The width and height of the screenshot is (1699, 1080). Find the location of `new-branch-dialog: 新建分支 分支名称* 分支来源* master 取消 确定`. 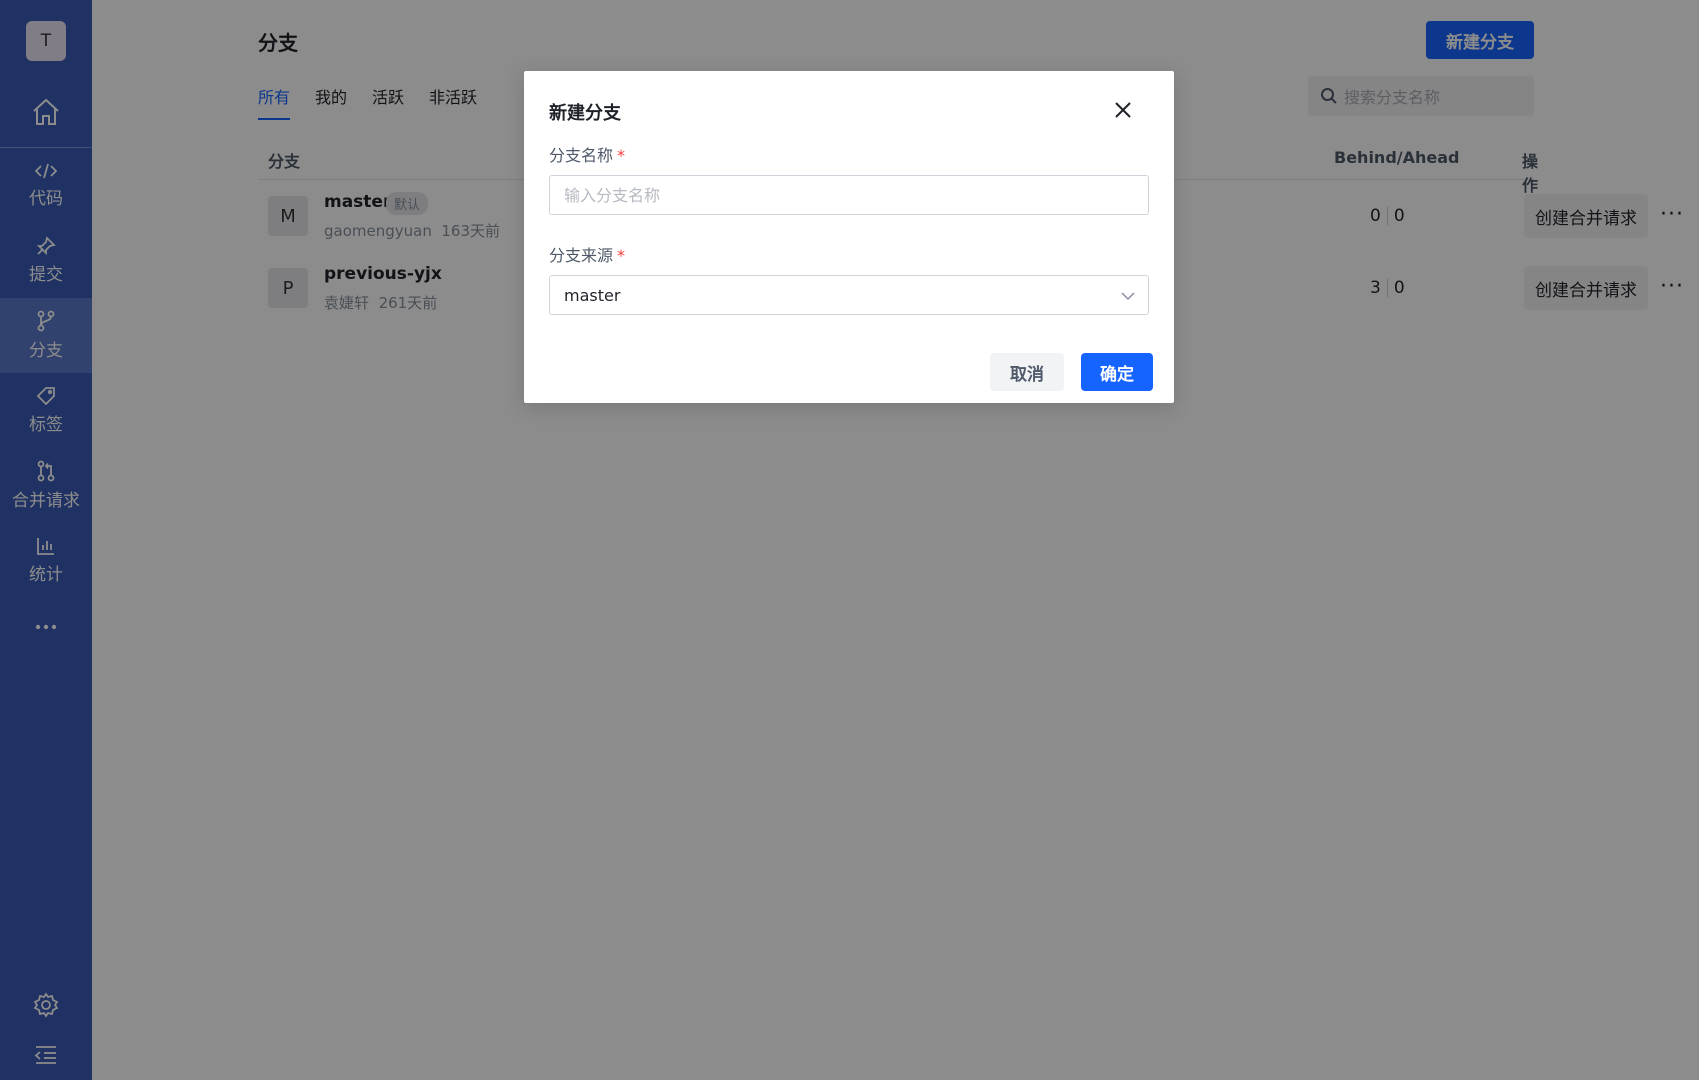

new-branch-dialog: 新建分支 分支名称* 分支来源* master 取消 确定 is located at coordinates (849, 237).